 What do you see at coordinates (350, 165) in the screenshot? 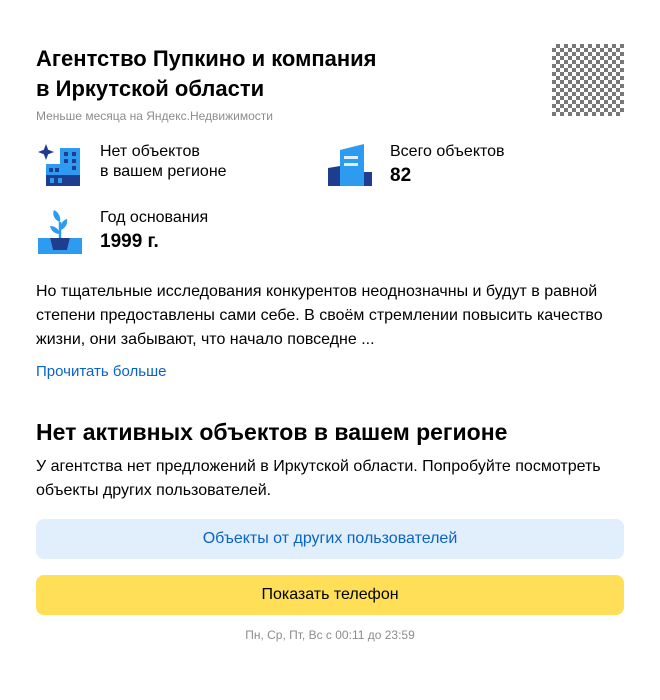
I see `building-icon` at bounding box center [350, 165].